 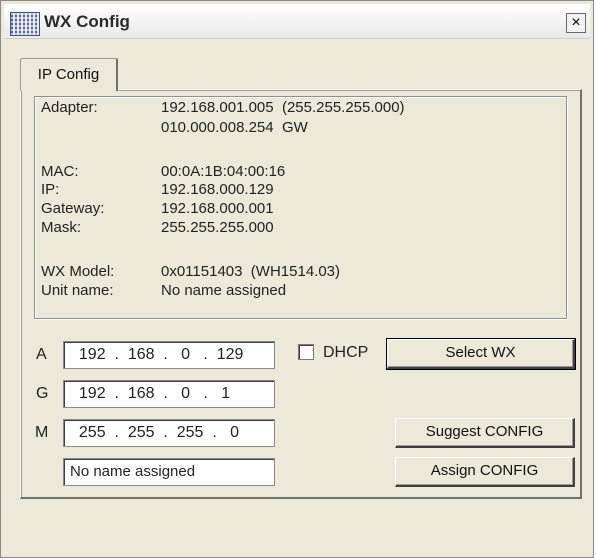 What do you see at coordinates (346, 352) in the screenshot?
I see `dhcp-label: DHCP` at bounding box center [346, 352].